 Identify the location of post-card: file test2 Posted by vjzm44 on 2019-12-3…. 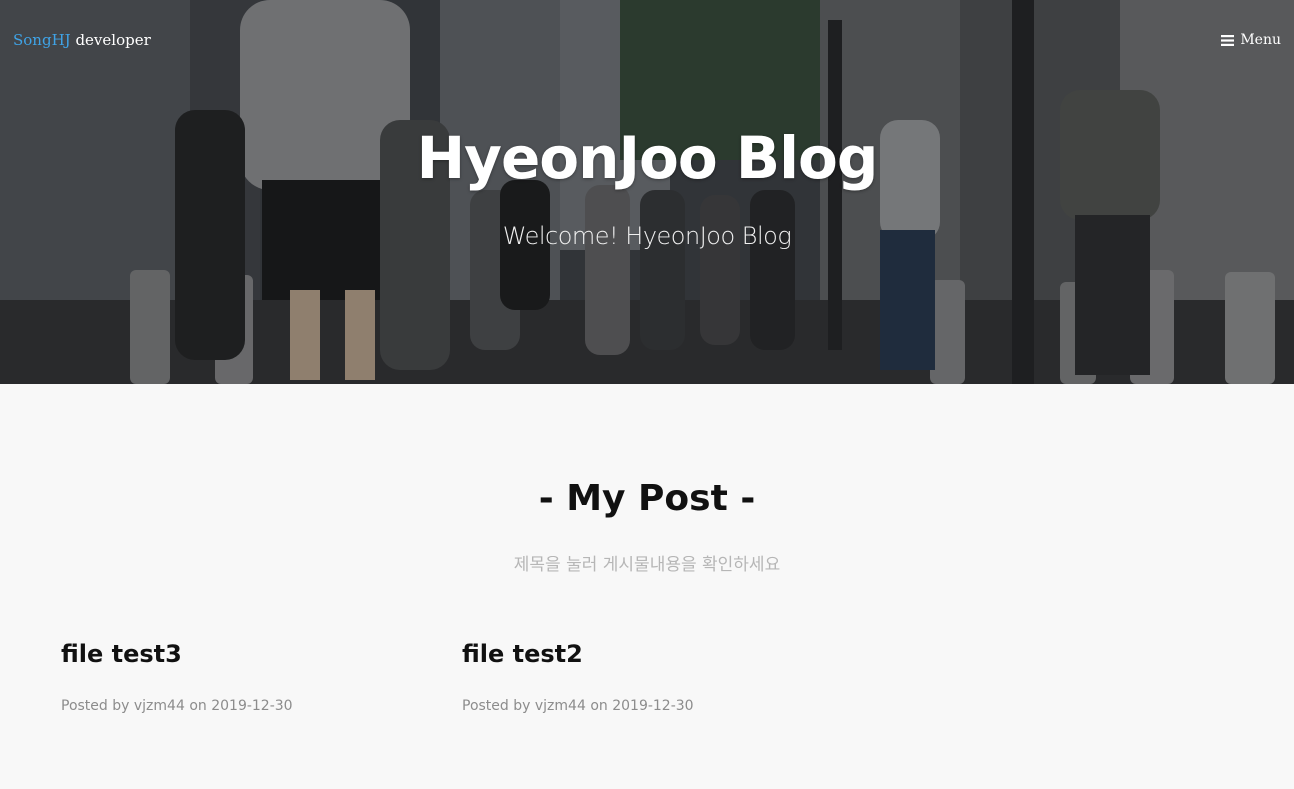
(632, 677).